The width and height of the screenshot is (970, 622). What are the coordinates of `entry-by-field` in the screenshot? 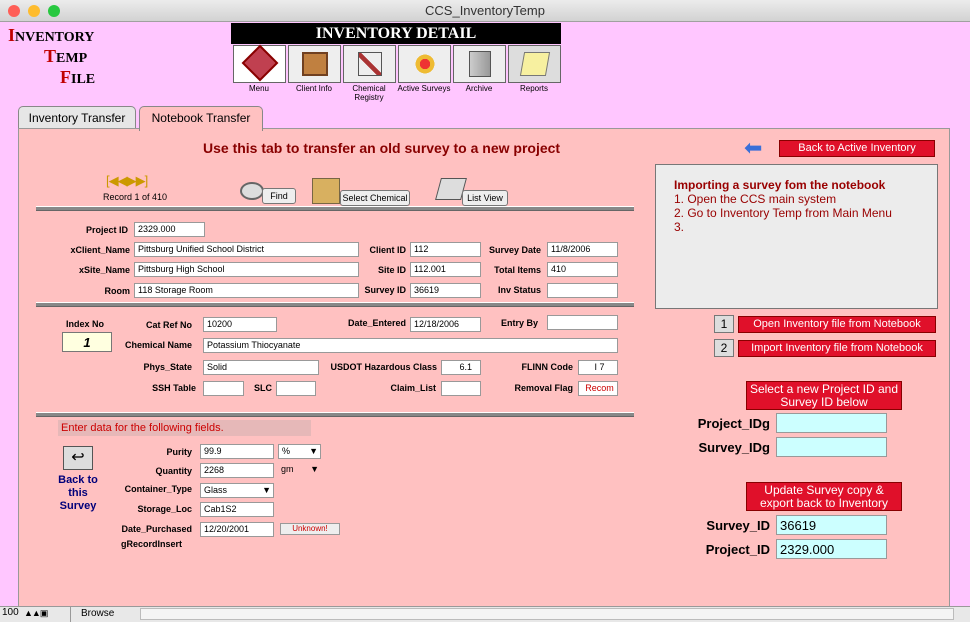 It's located at (582, 322).